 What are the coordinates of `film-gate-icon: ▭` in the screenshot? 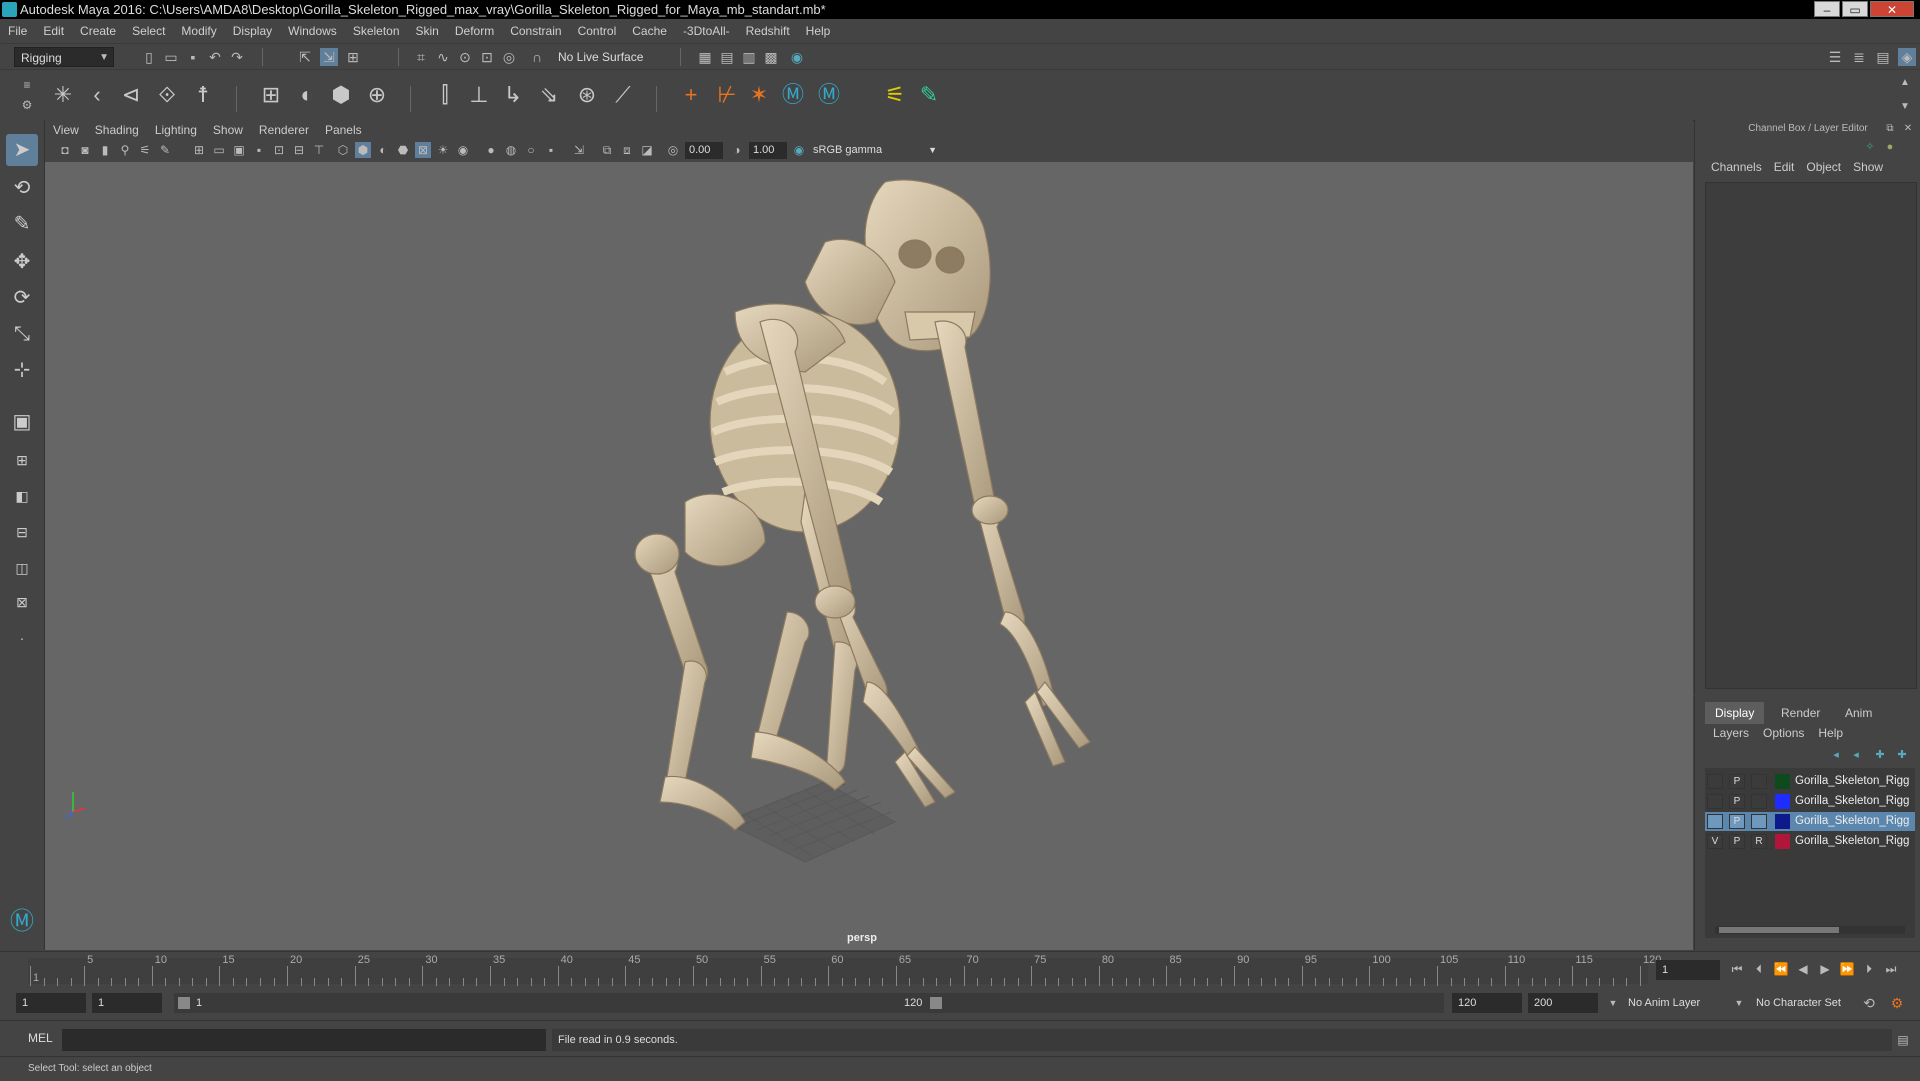 It's located at (219, 150).